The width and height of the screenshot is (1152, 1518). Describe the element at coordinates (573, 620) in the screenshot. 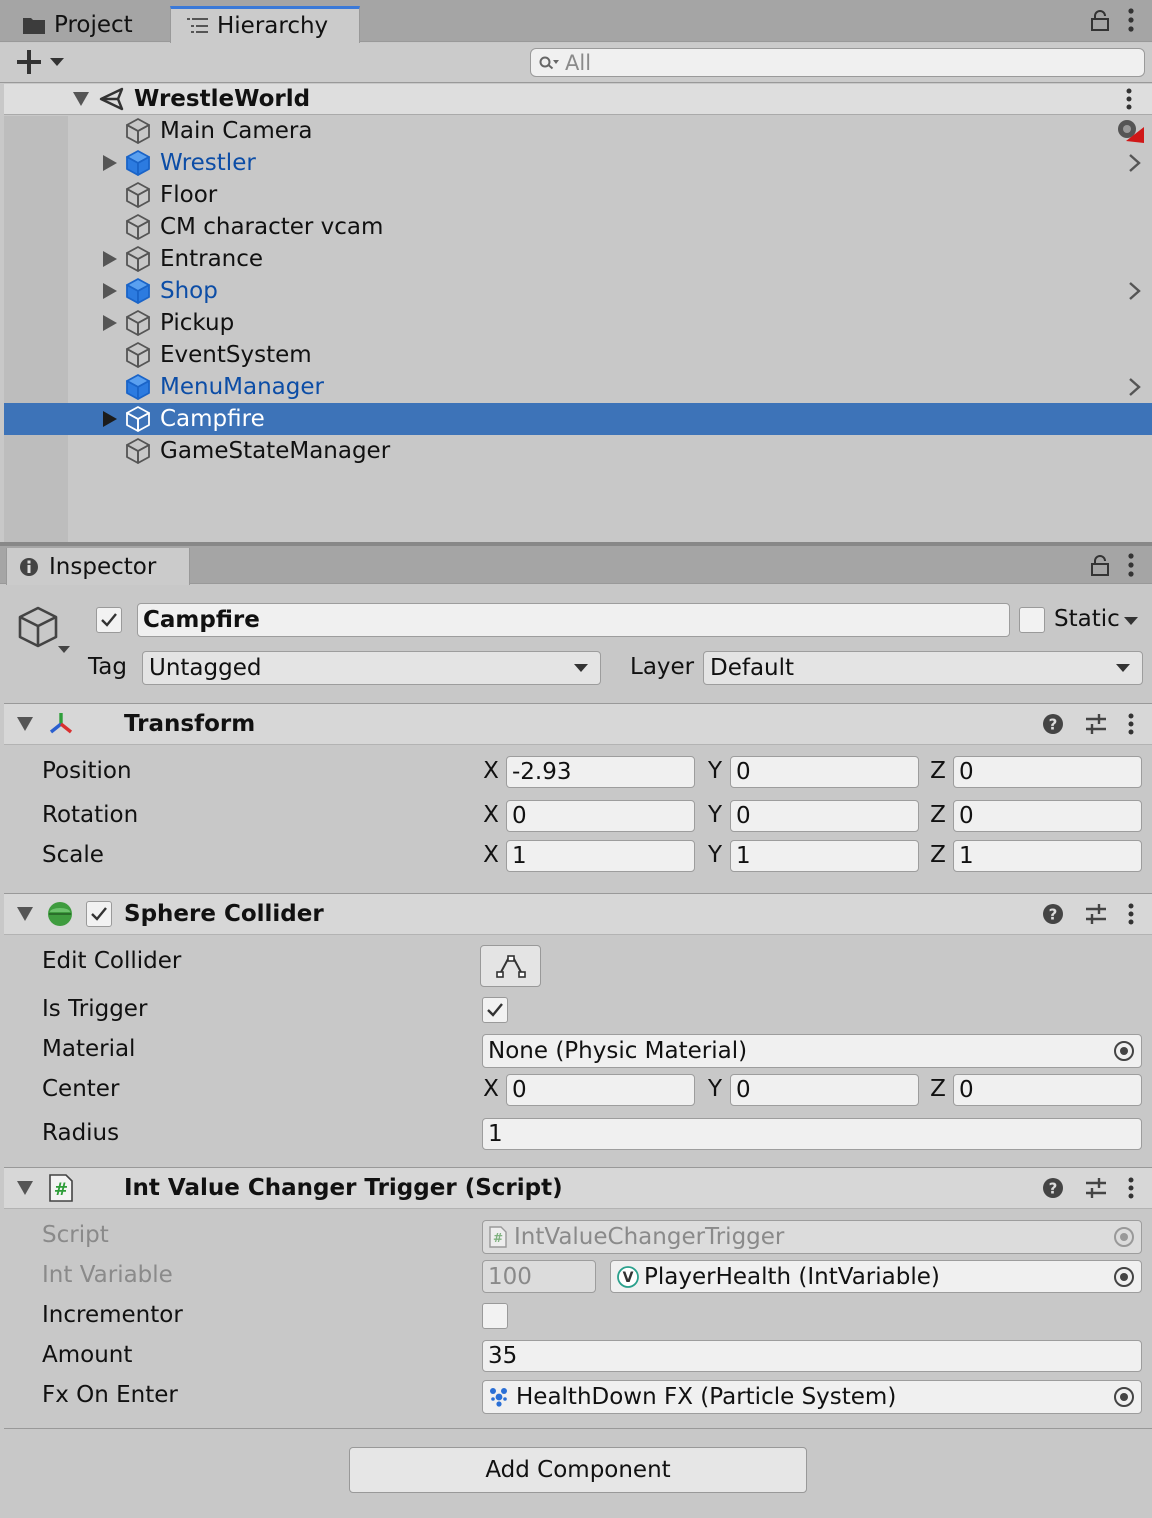

I see `object-name-field: Campfire` at that location.